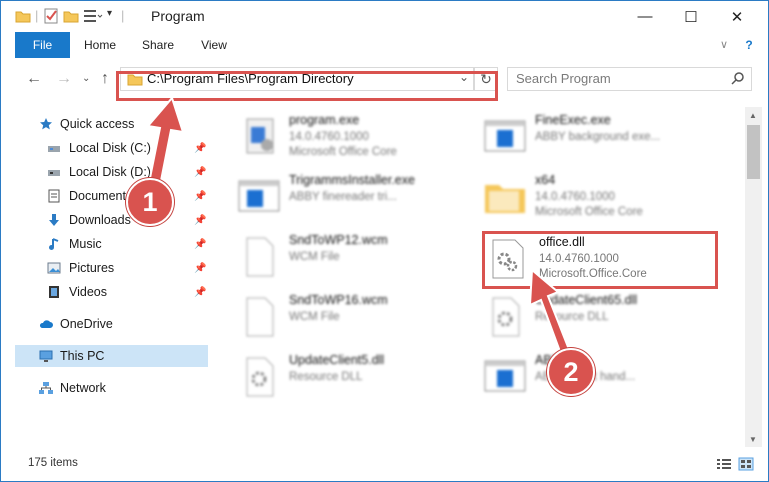  Describe the element at coordinates (111, 356) in the screenshot. I see `sidebar-item-this-pc: This PC` at that location.